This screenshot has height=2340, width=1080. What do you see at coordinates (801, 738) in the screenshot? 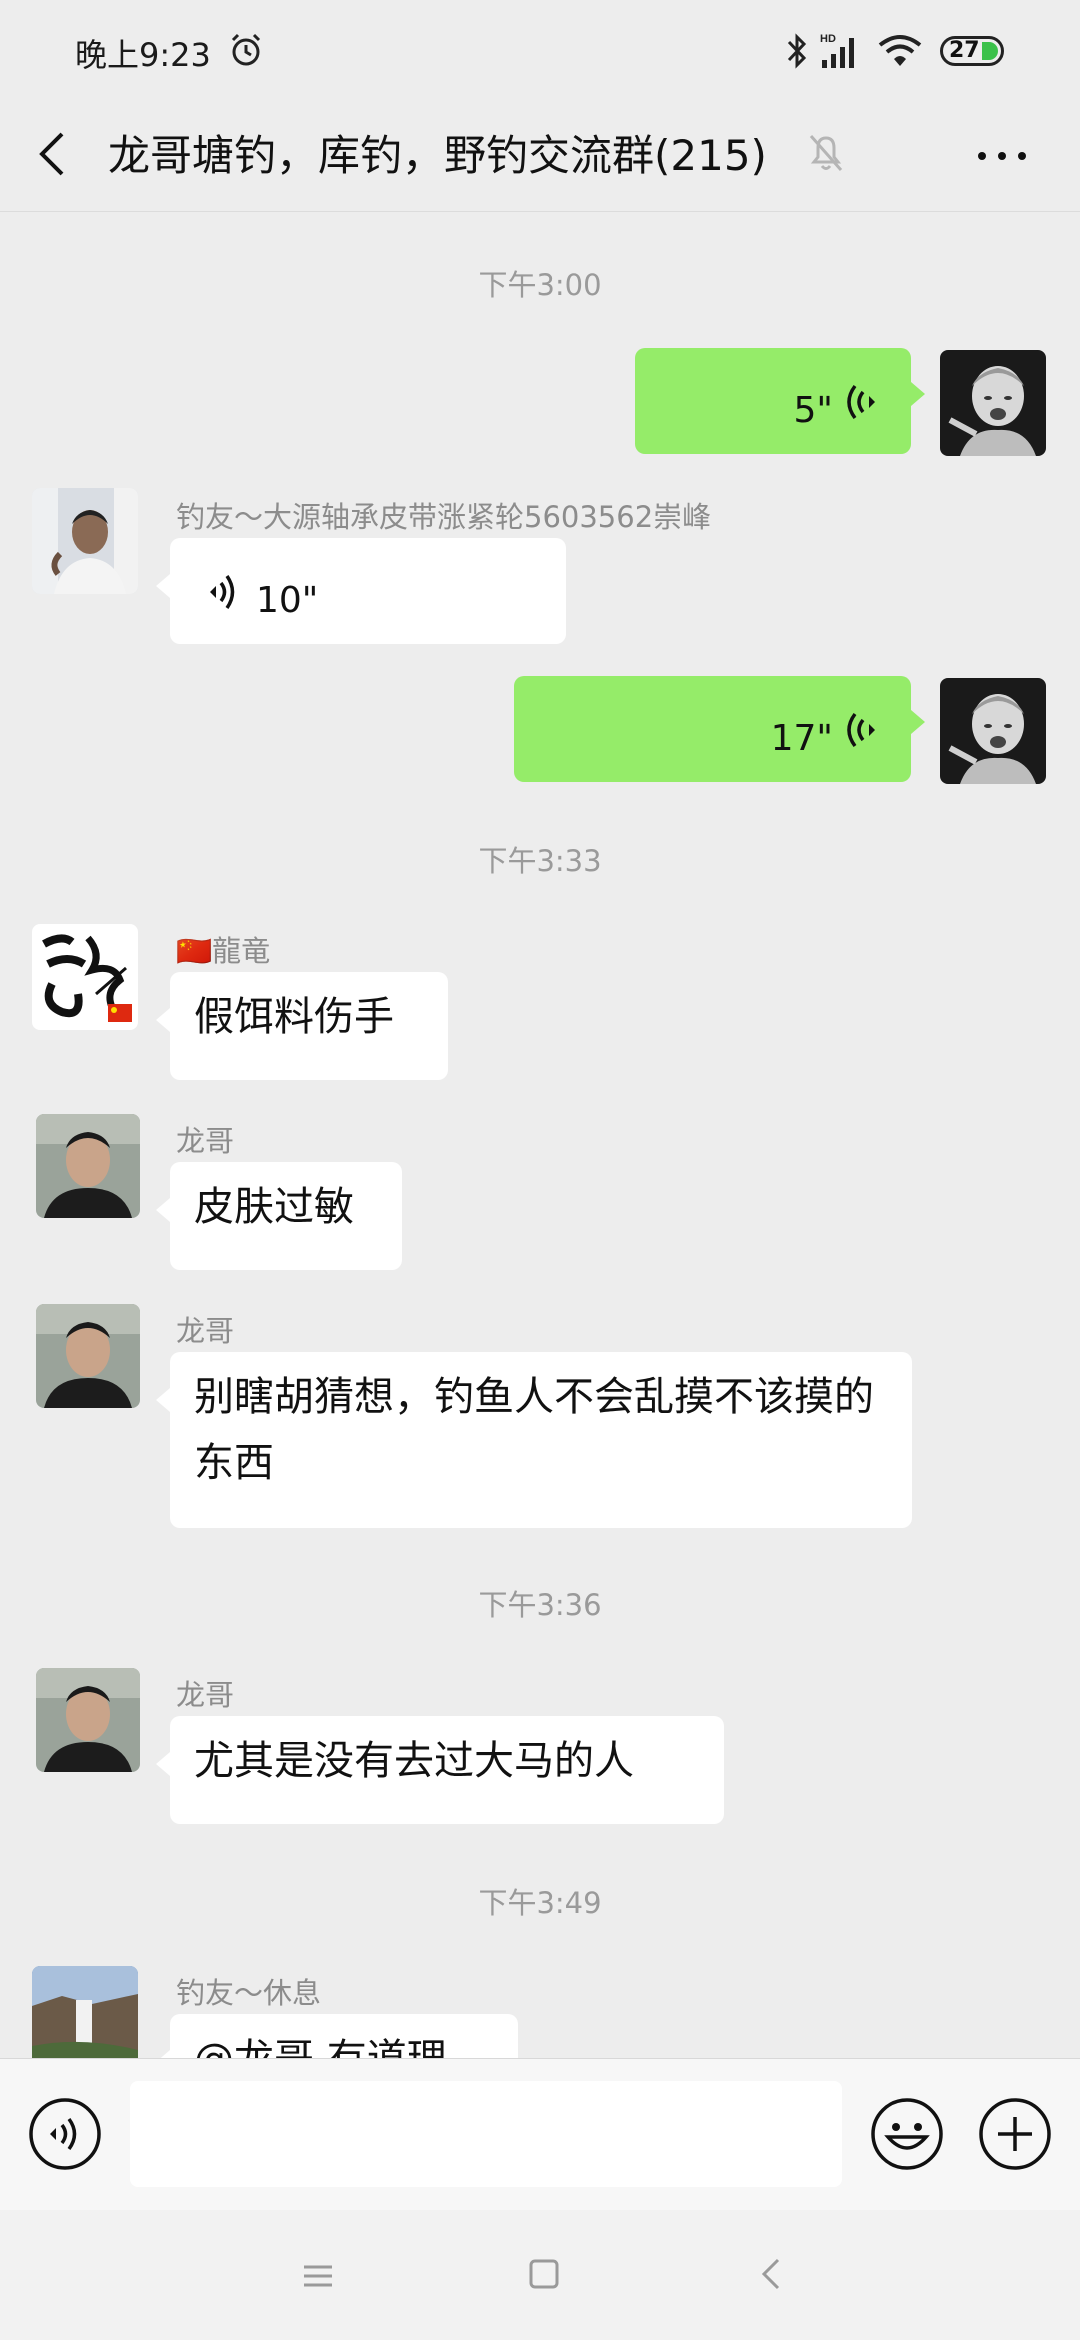
I see `voice-duration: 17"` at bounding box center [801, 738].